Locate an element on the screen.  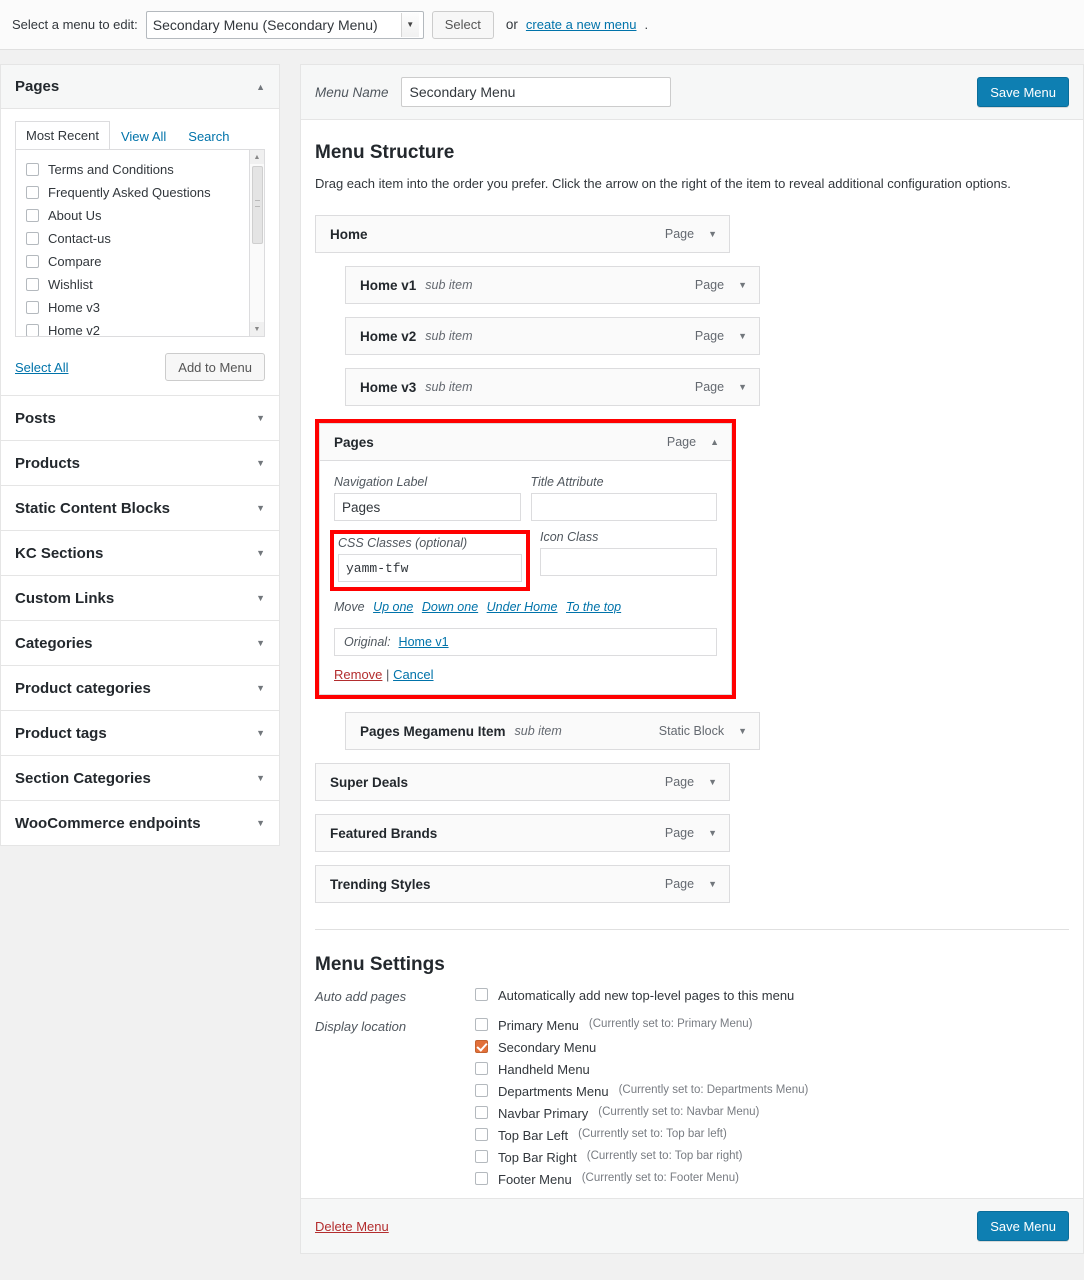
select-all-link: Select All is located at coordinates (41, 367).